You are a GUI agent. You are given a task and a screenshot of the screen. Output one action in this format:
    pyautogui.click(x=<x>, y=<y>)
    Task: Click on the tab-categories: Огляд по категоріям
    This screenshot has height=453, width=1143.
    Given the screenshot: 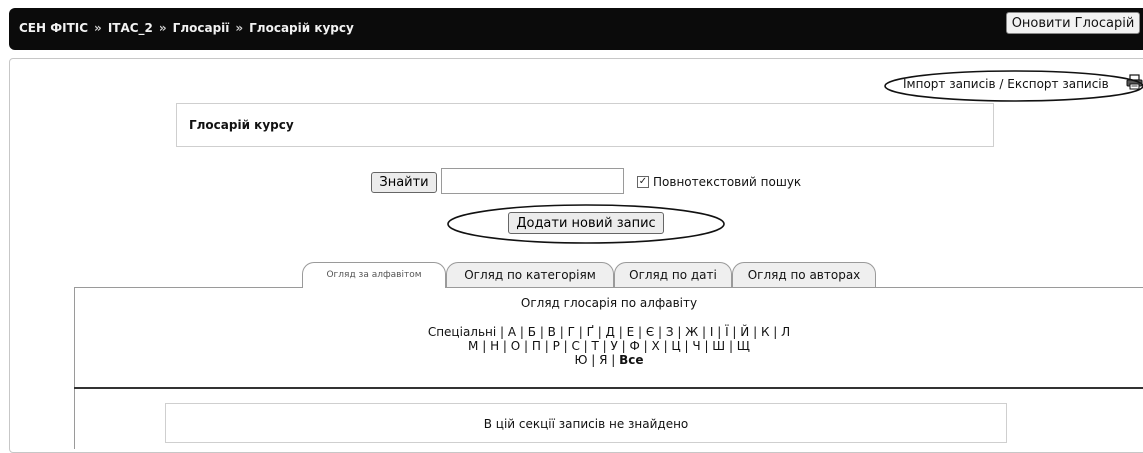 What is the action you would take?
    pyautogui.click(x=530, y=274)
    